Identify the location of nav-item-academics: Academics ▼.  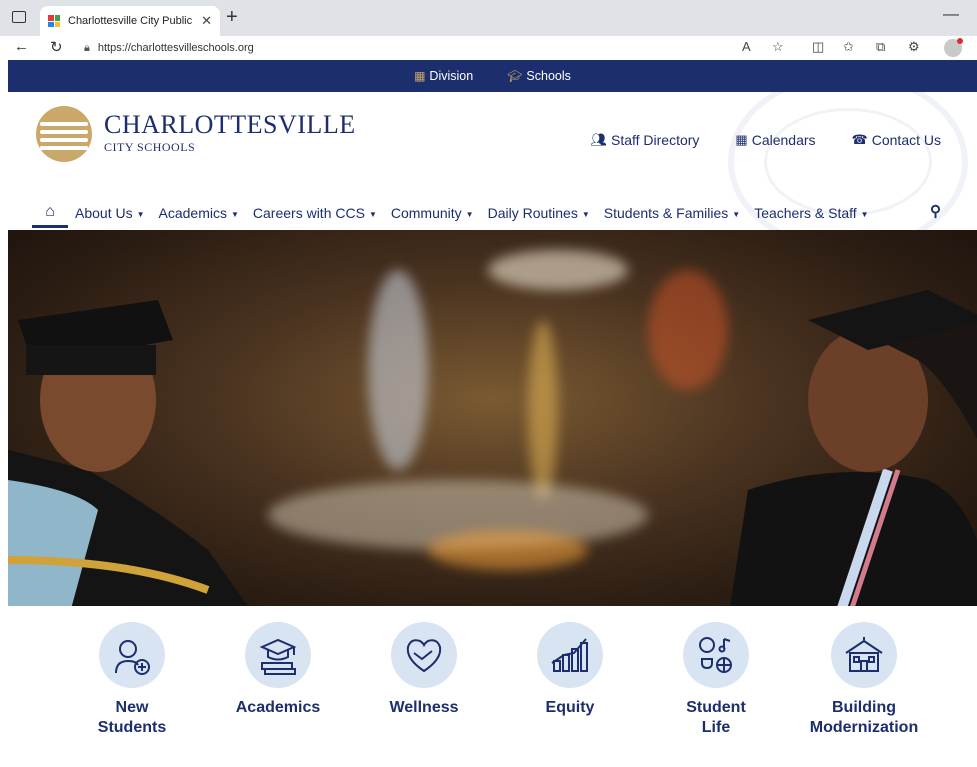
(199, 213).